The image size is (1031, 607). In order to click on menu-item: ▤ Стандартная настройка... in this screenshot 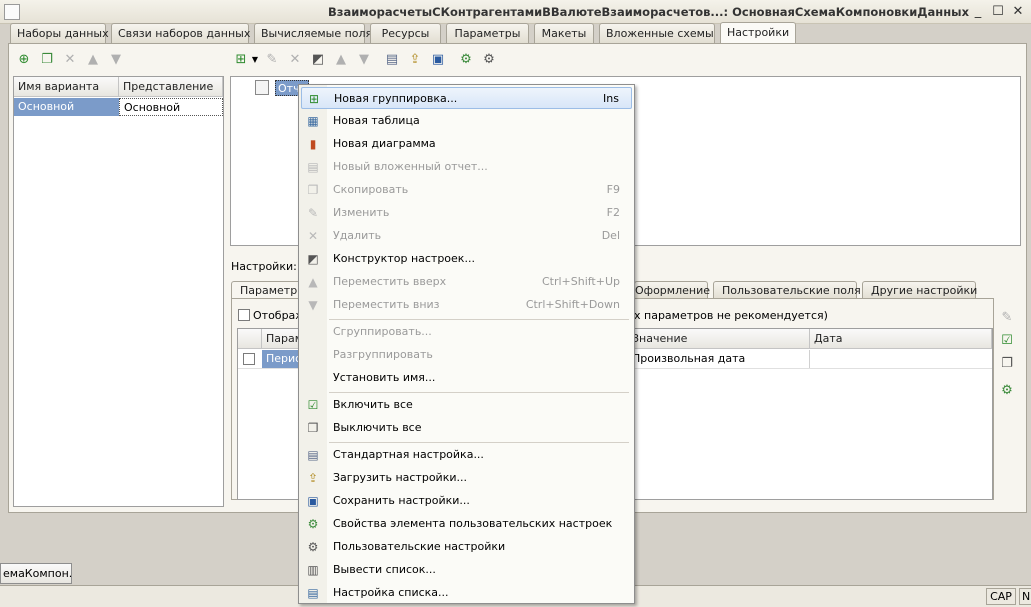, I will do `click(466, 455)`.